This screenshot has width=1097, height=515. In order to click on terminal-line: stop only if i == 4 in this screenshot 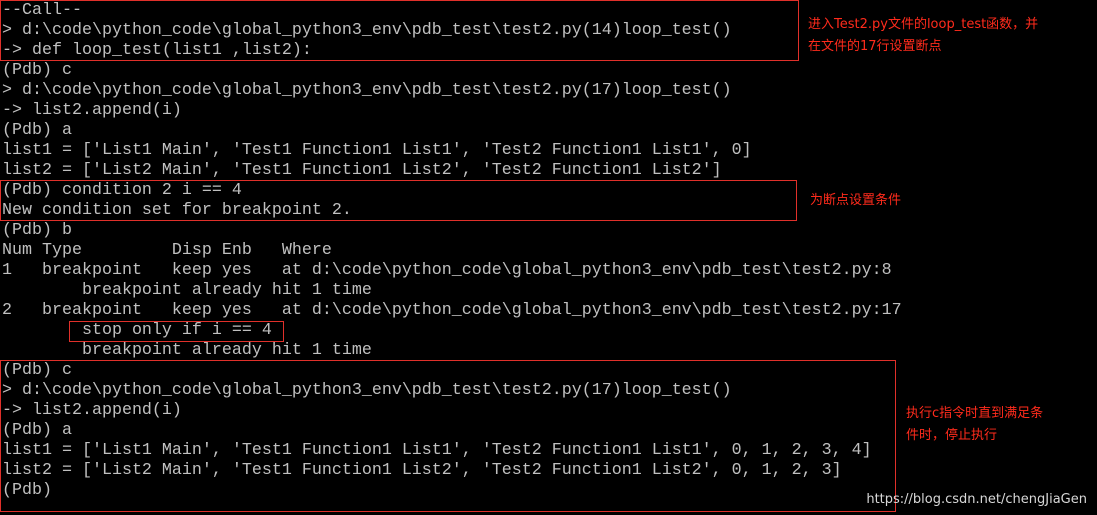, I will do `click(137, 330)`.